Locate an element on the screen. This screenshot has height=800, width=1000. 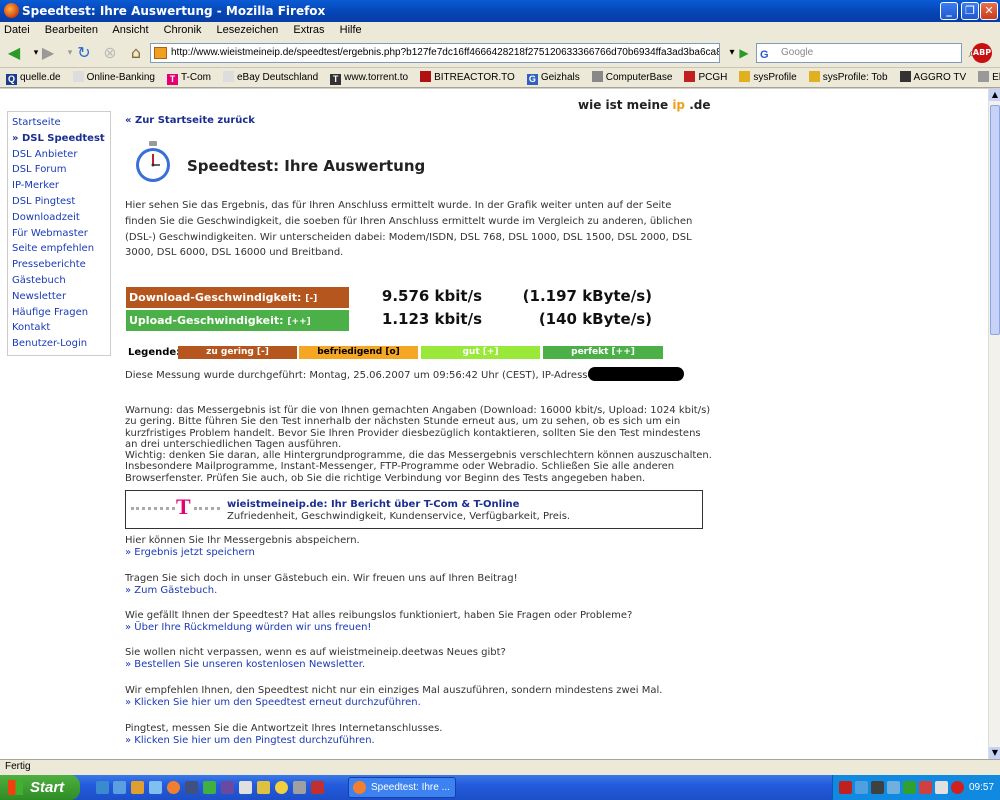
start-button: Start is located at coordinates (40, 787).